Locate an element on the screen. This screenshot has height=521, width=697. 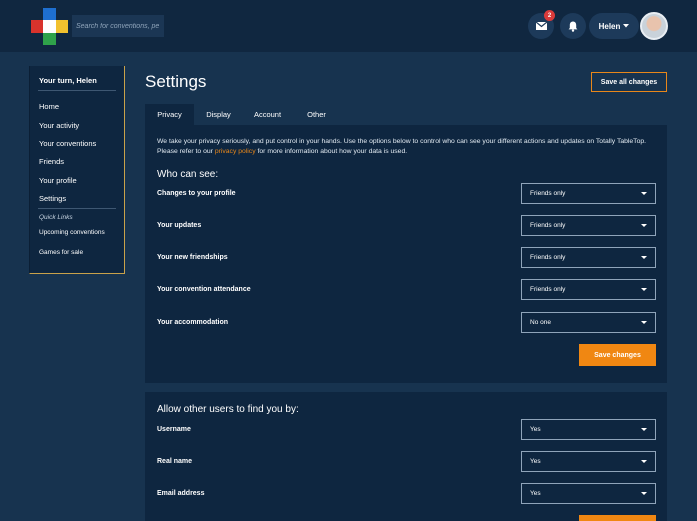
user-menu-button: Helen is located at coordinates (614, 26).